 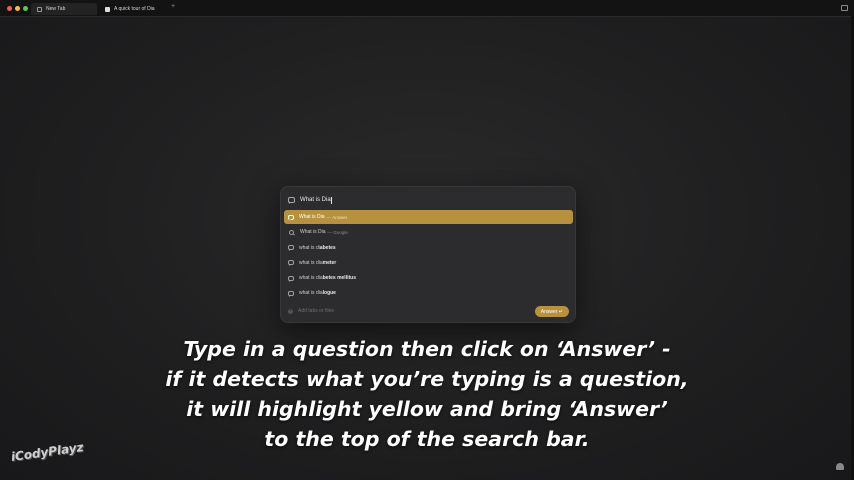 I want to click on suggestion-completion: meter, so click(x=329, y=262).